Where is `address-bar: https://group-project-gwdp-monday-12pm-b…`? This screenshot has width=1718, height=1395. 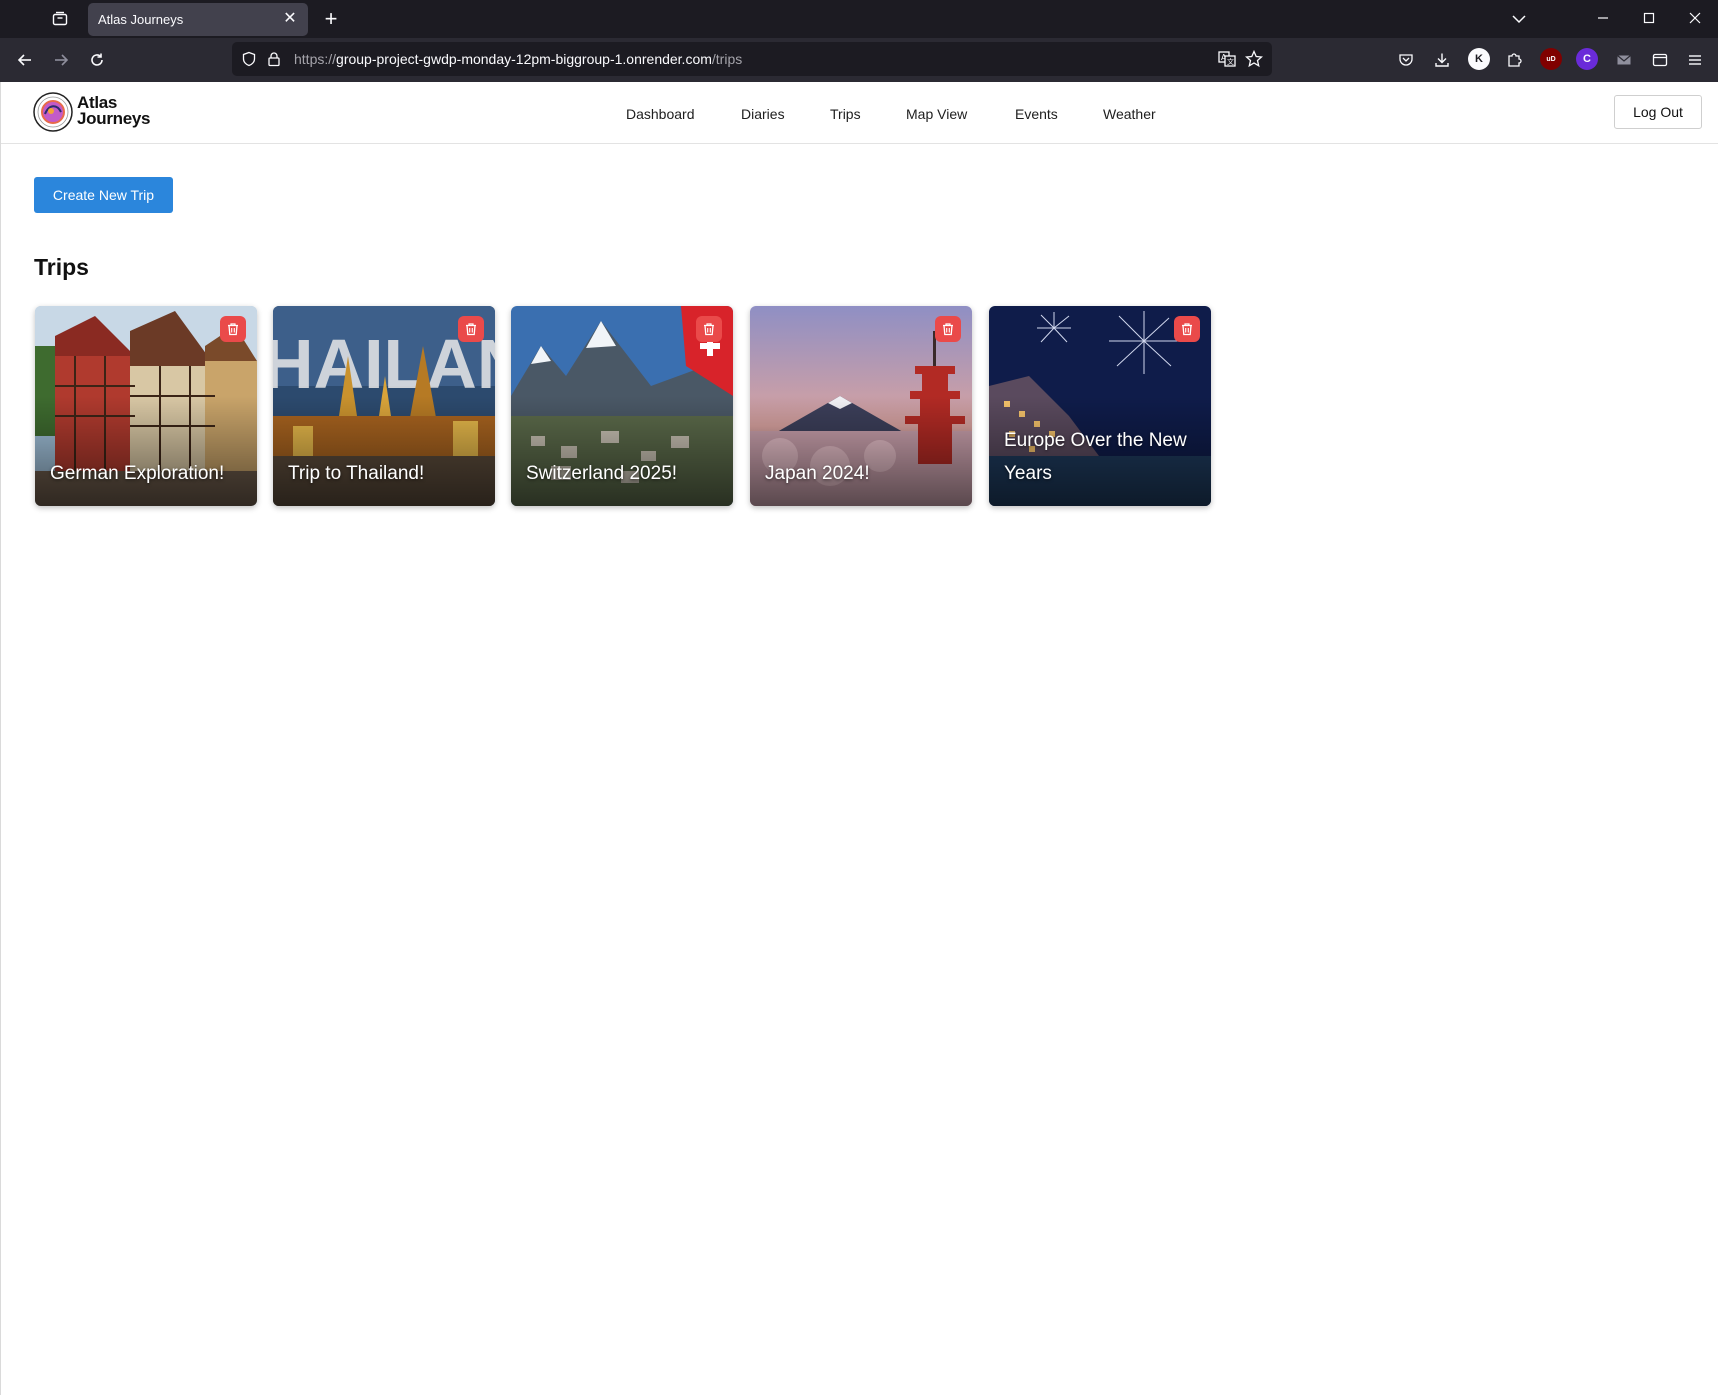 address-bar: https://group-project-gwdp-monday-12pm-b… is located at coordinates (752, 59).